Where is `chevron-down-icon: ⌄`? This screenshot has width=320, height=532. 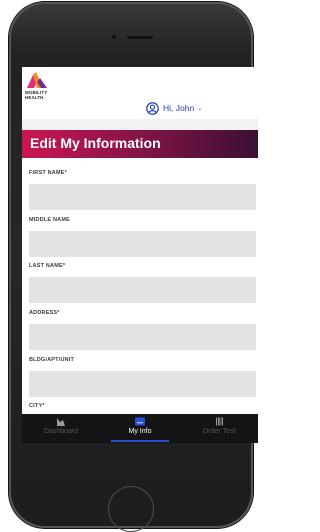 chevron-down-icon: ⌄ is located at coordinates (200, 108).